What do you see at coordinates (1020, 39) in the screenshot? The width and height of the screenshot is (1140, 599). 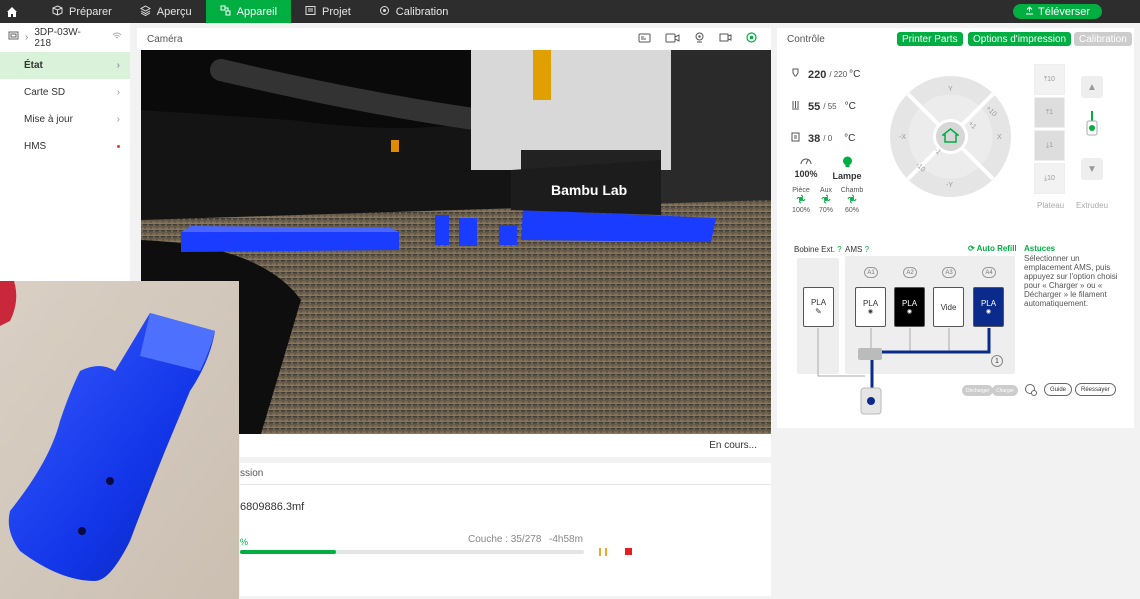 I see `print-options-button: Options d'impression` at bounding box center [1020, 39].